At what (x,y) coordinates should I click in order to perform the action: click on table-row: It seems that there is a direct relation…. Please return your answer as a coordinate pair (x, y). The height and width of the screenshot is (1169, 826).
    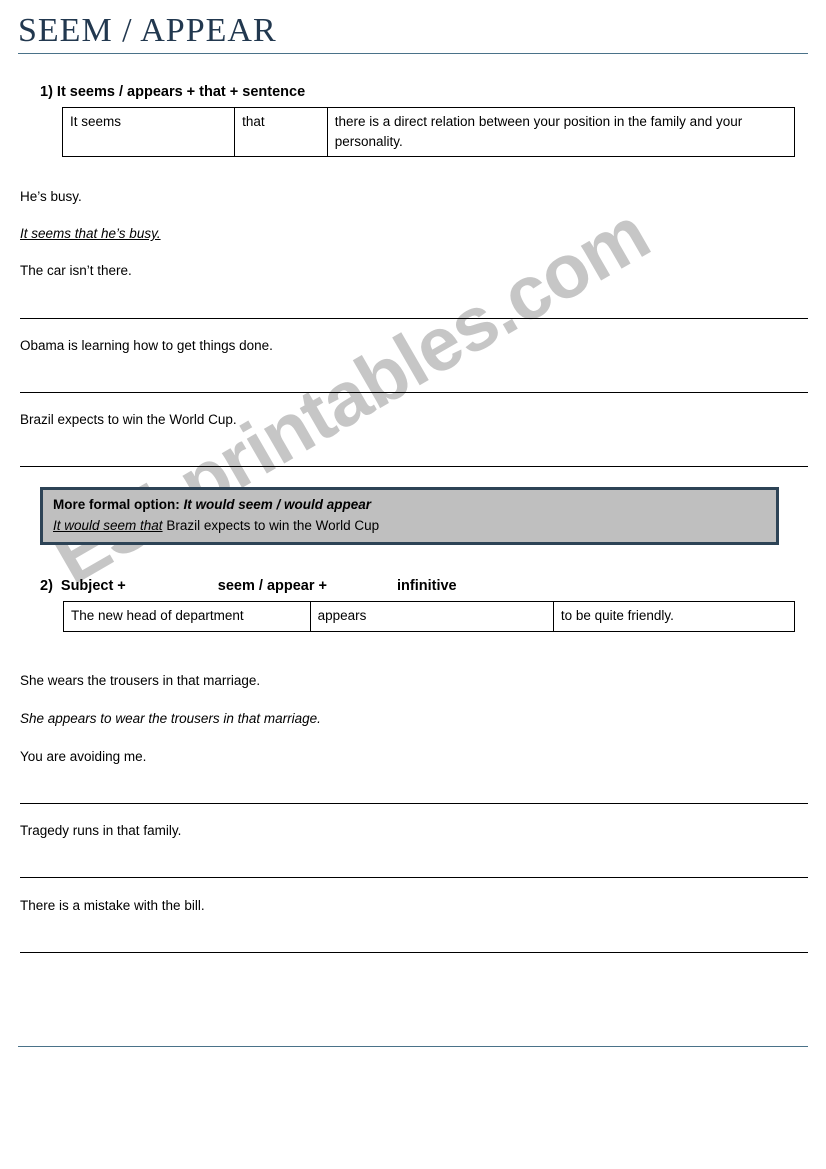
    Looking at the image, I should click on (428, 132).